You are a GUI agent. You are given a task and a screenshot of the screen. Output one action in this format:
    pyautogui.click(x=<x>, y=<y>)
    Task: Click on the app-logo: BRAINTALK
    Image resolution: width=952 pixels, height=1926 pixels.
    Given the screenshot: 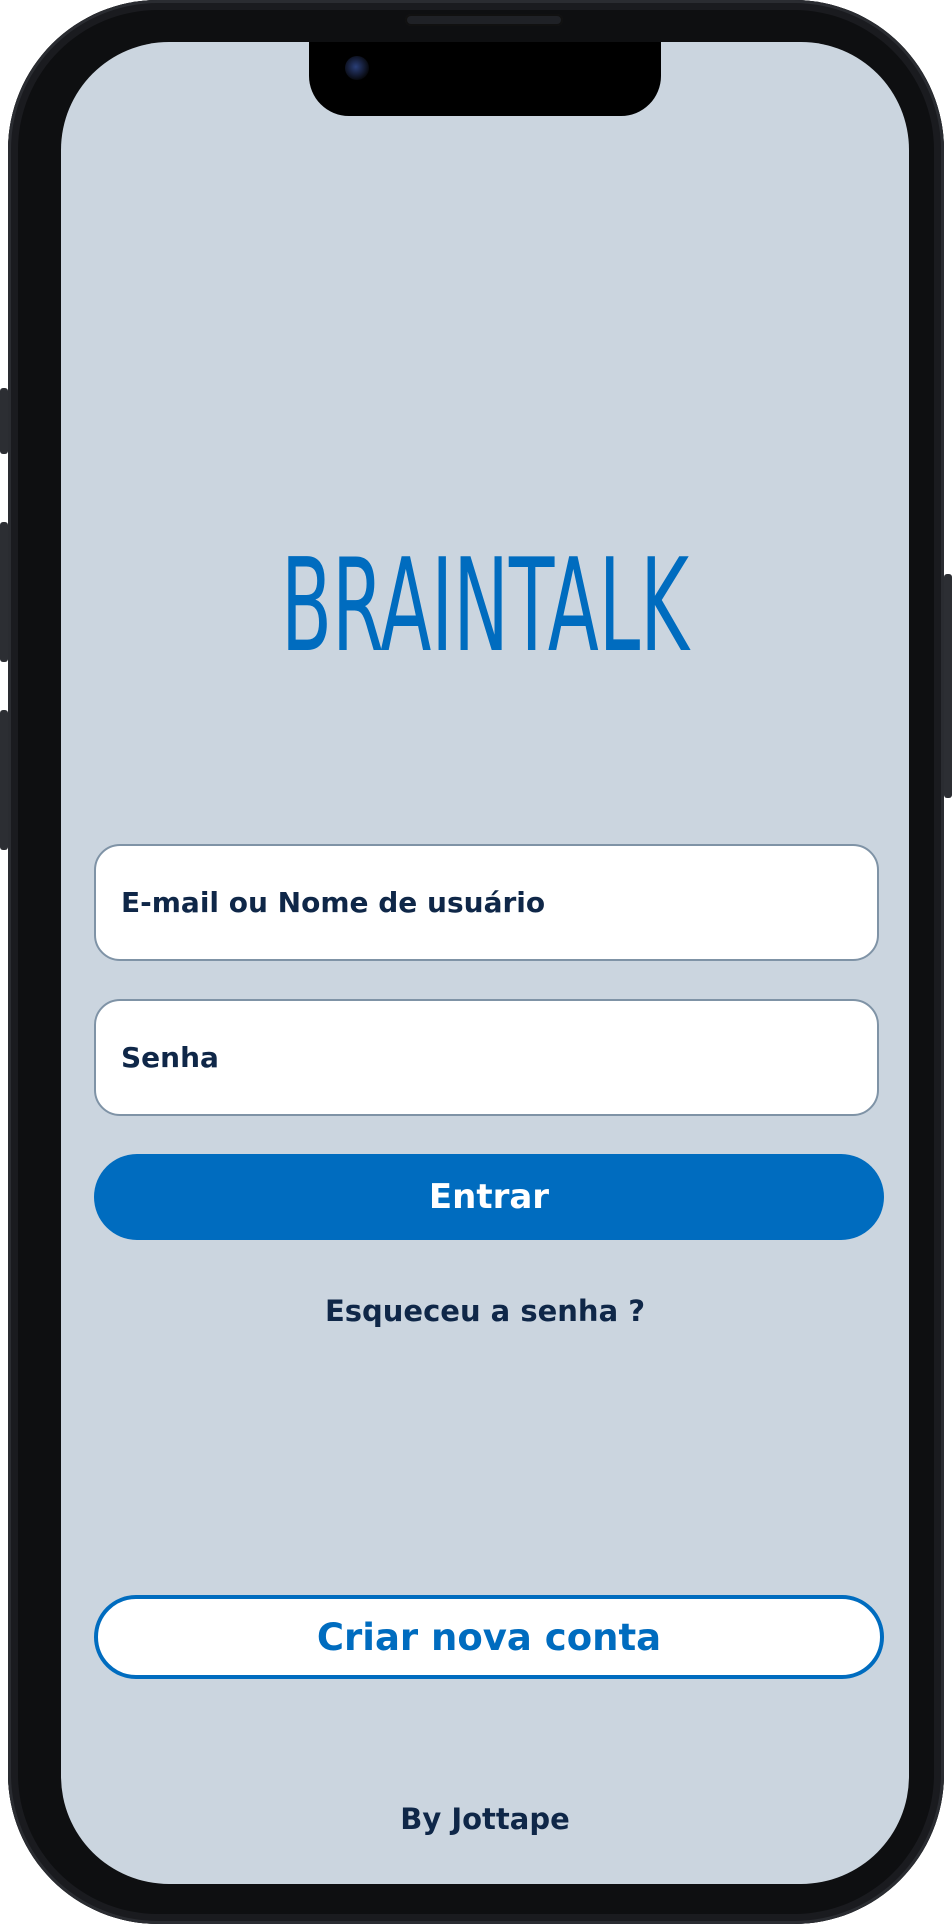 What is the action you would take?
    pyautogui.click(x=485, y=602)
    